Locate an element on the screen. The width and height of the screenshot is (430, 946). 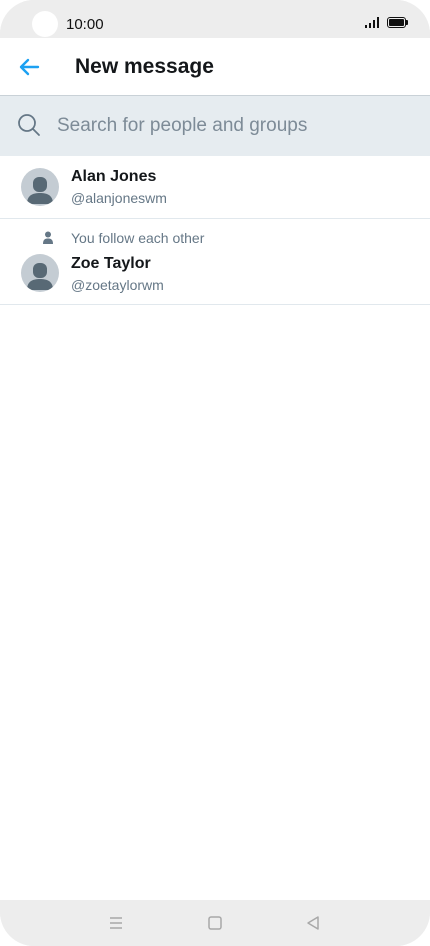
recent-apps-button is located at coordinates (116, 923).